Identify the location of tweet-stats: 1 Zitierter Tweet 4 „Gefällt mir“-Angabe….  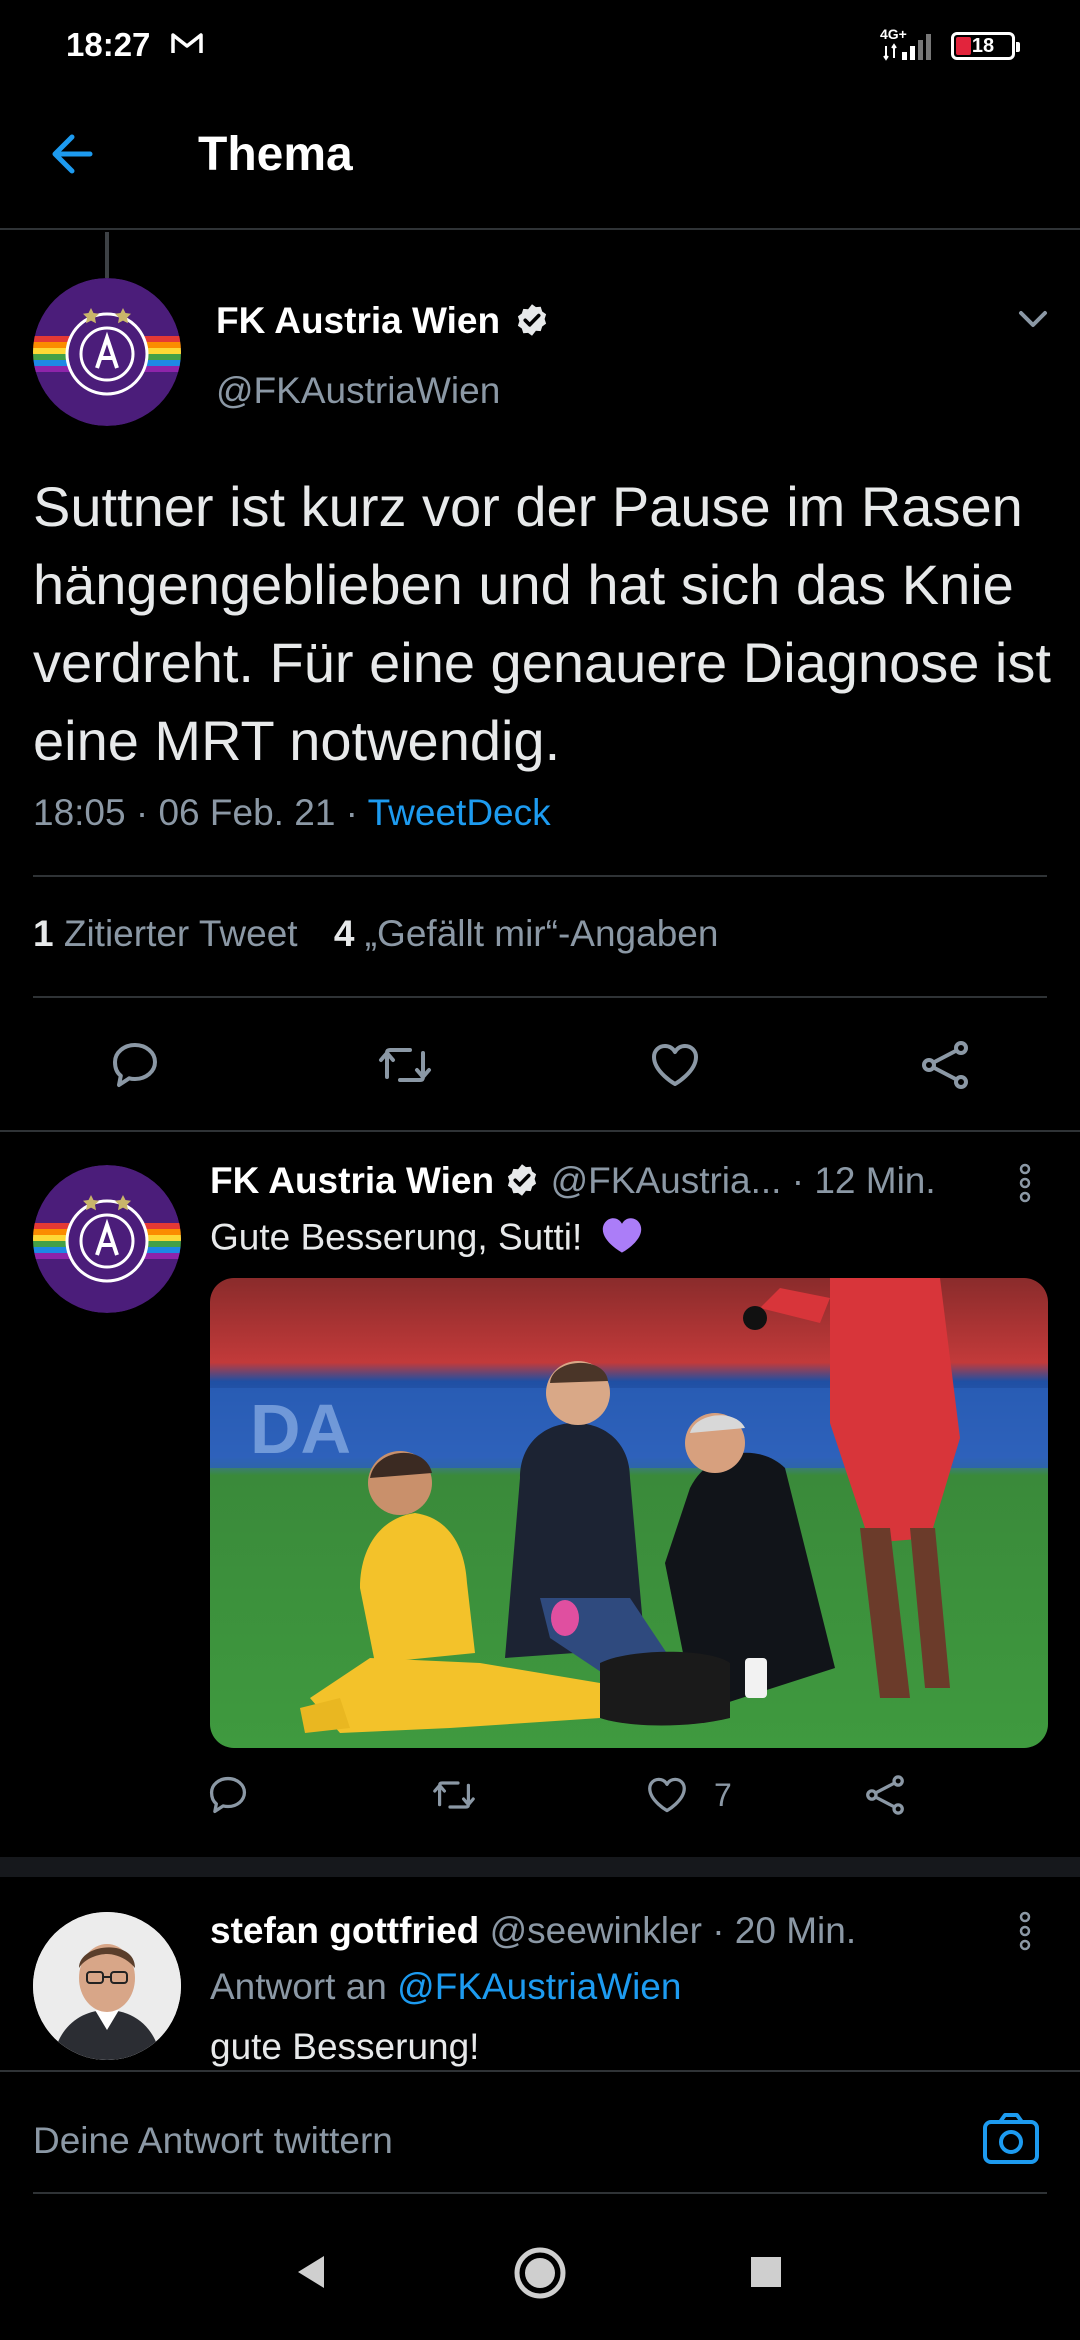
(375, 934).